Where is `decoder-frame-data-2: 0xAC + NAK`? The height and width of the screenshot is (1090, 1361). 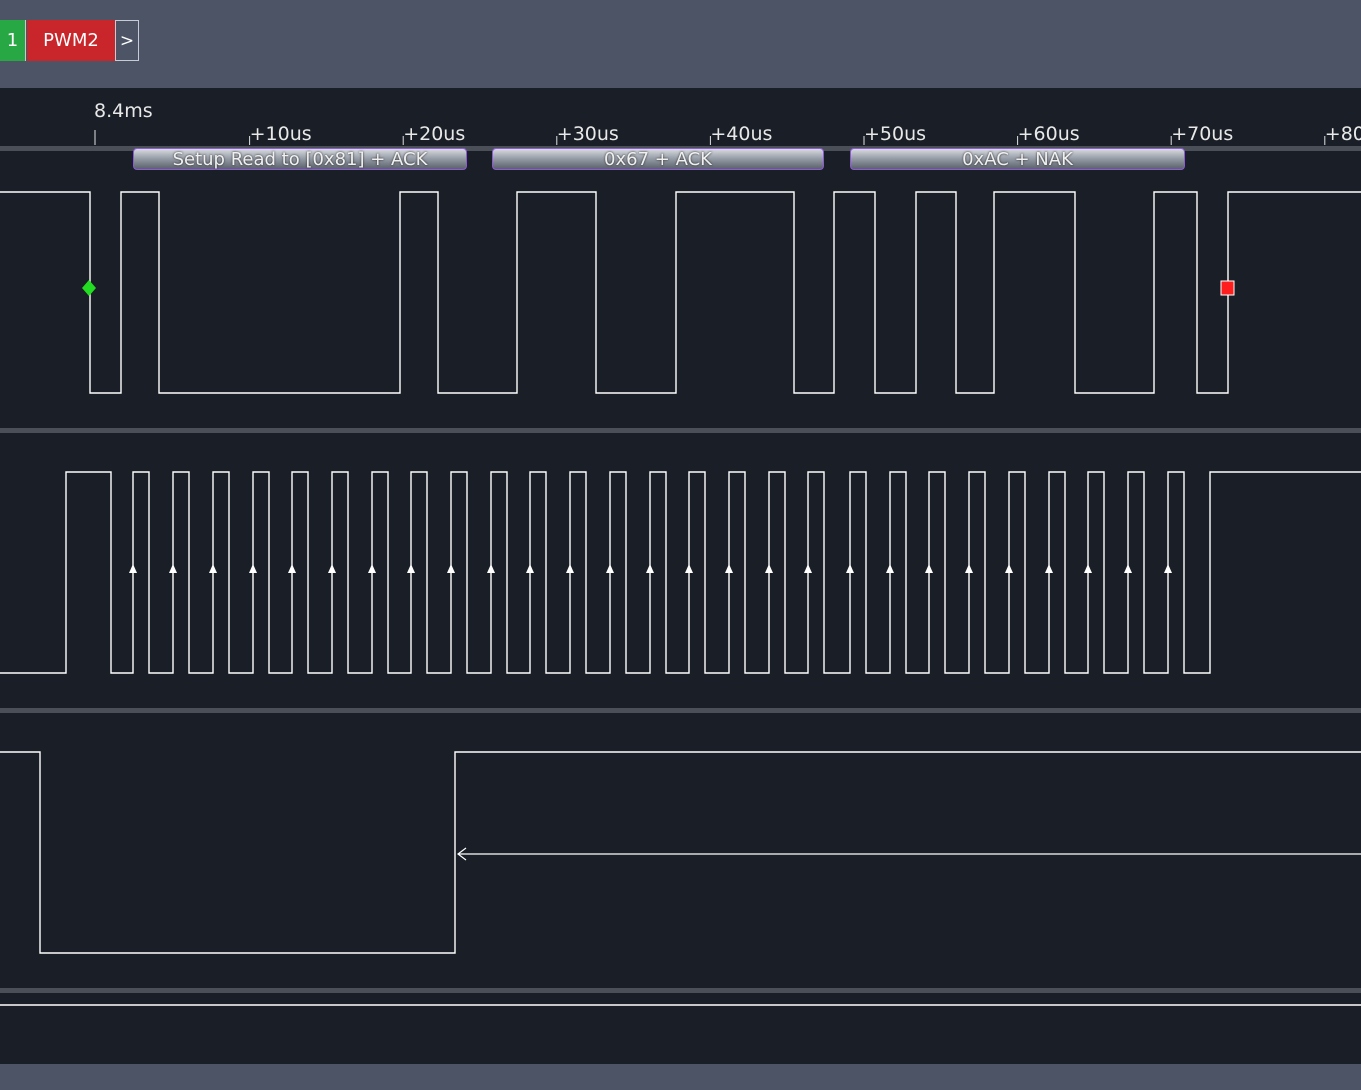 decoder-frame-data-2: 0xAC + NAK is located at coordinates (1017, 159).